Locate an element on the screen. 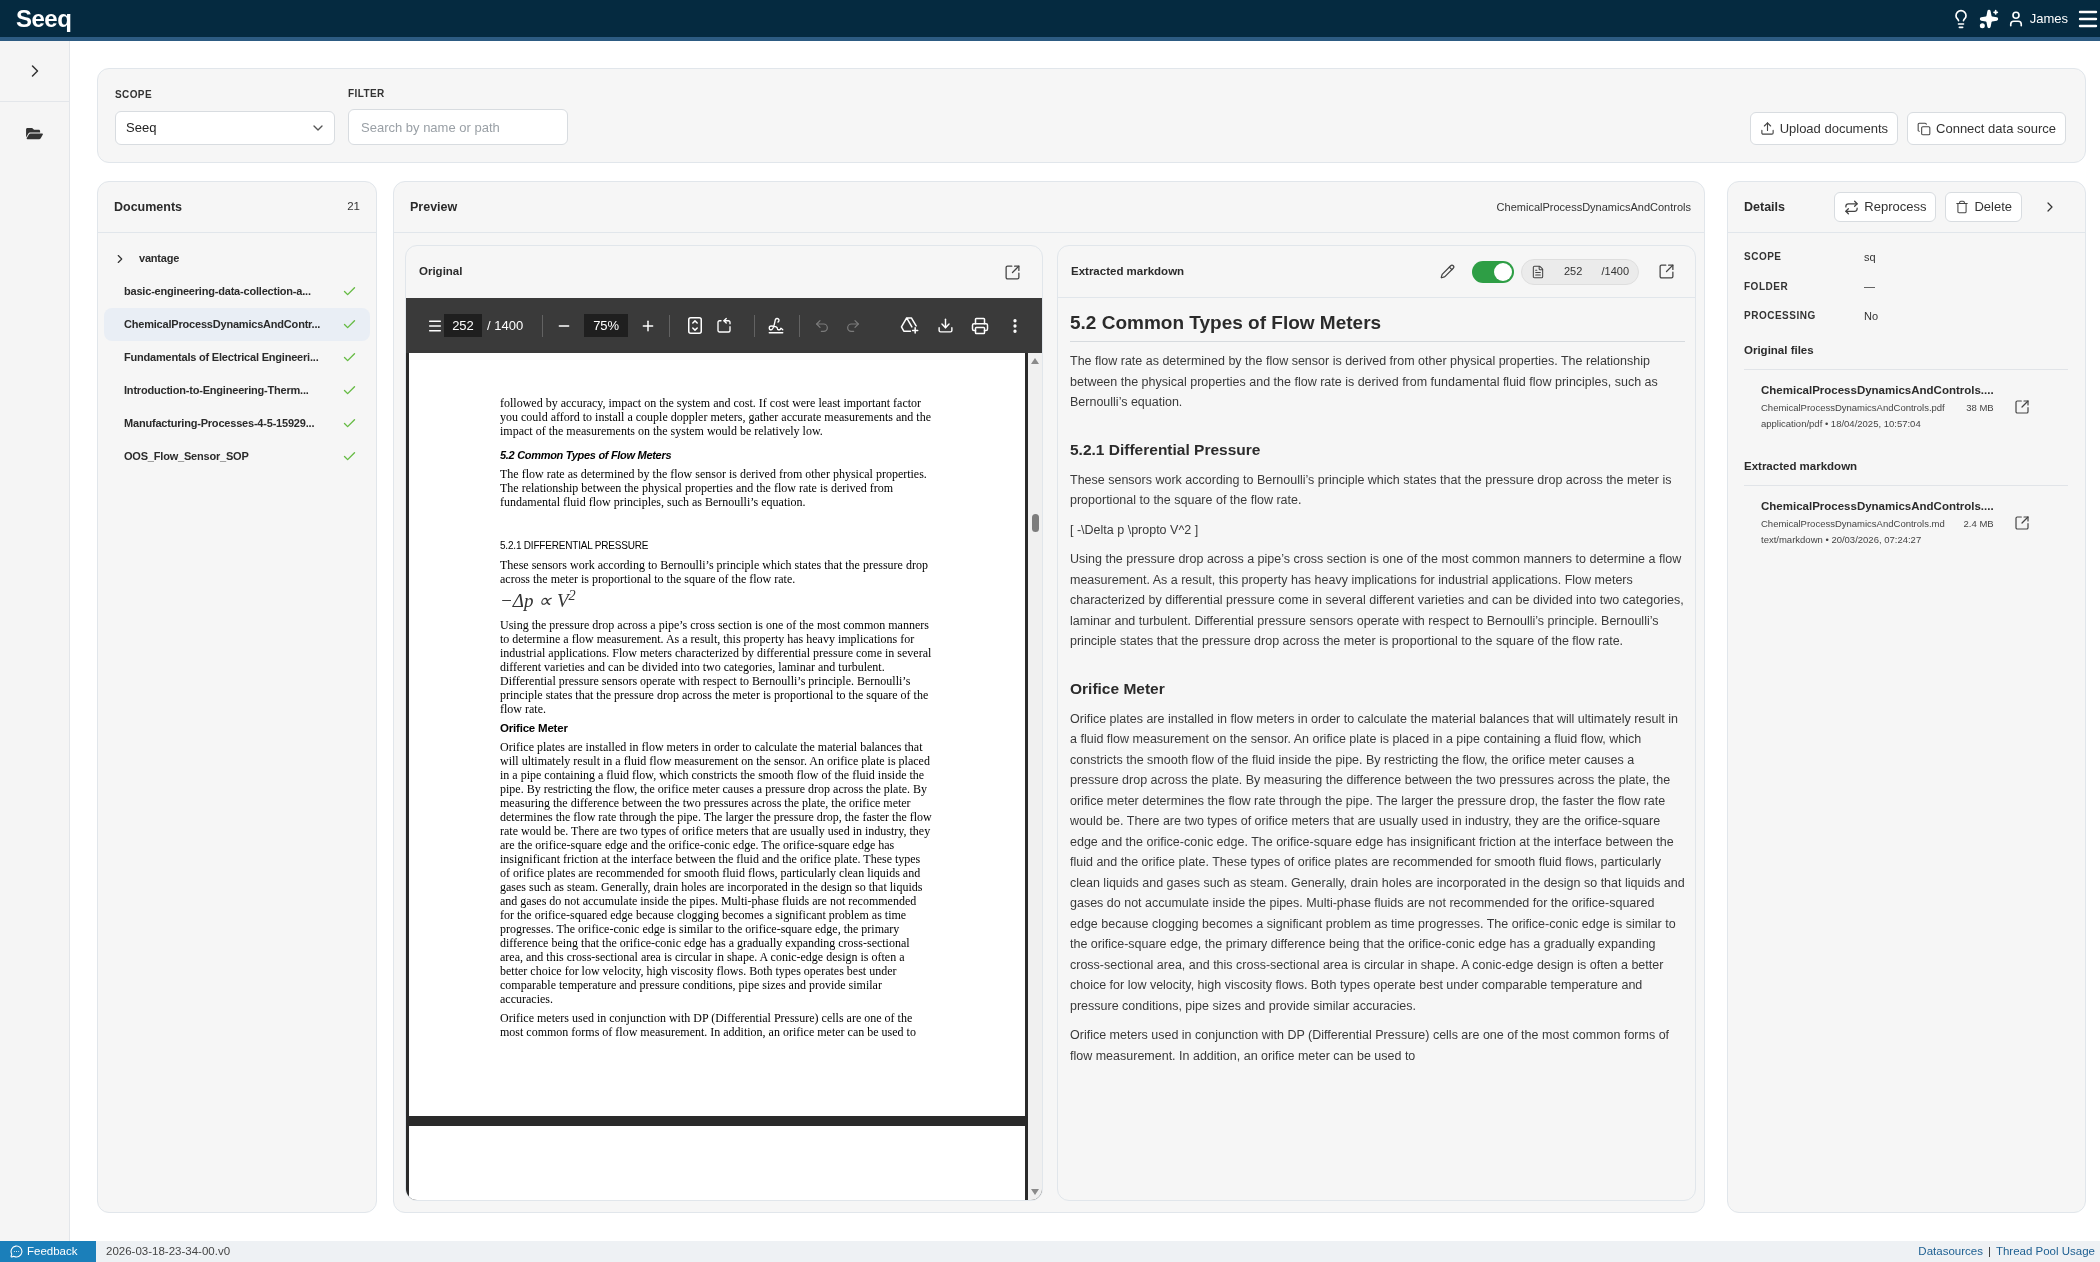 The height and width of the screenshot is (1262, 2100). scroll-up-icon is located at coordinates (1035, 361).